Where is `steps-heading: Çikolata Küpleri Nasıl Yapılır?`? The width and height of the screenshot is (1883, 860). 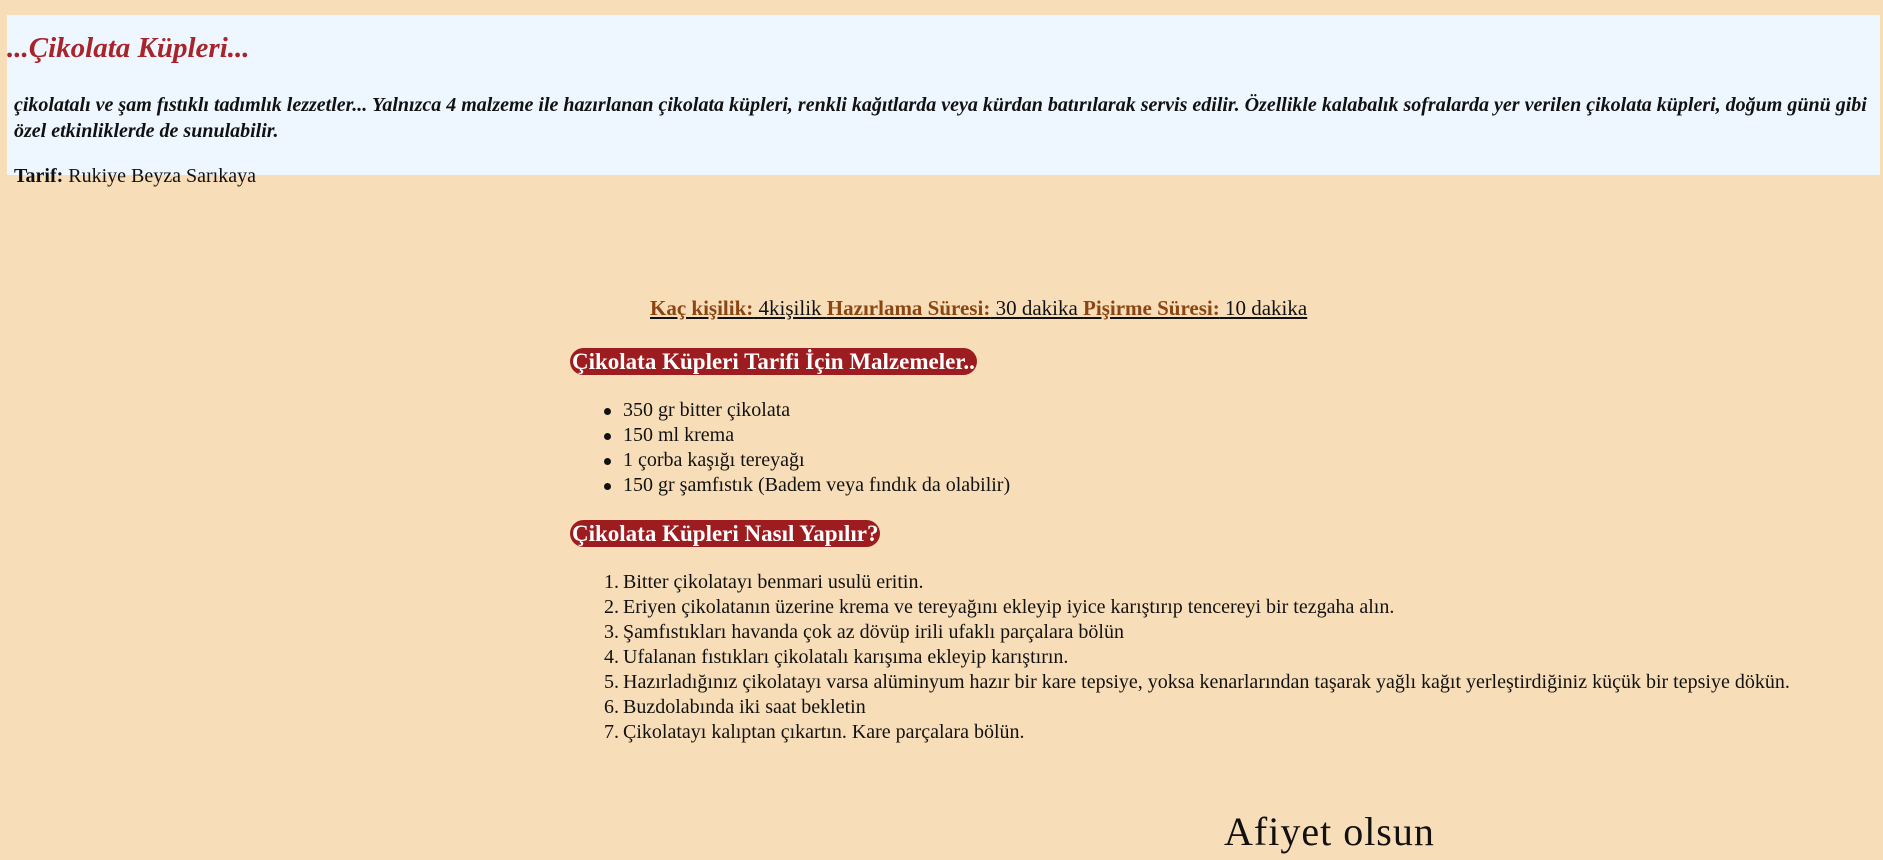
steps-heading: Çikolata Küpleri Nasıl Yapılır? is located at coordinates (725, 533).